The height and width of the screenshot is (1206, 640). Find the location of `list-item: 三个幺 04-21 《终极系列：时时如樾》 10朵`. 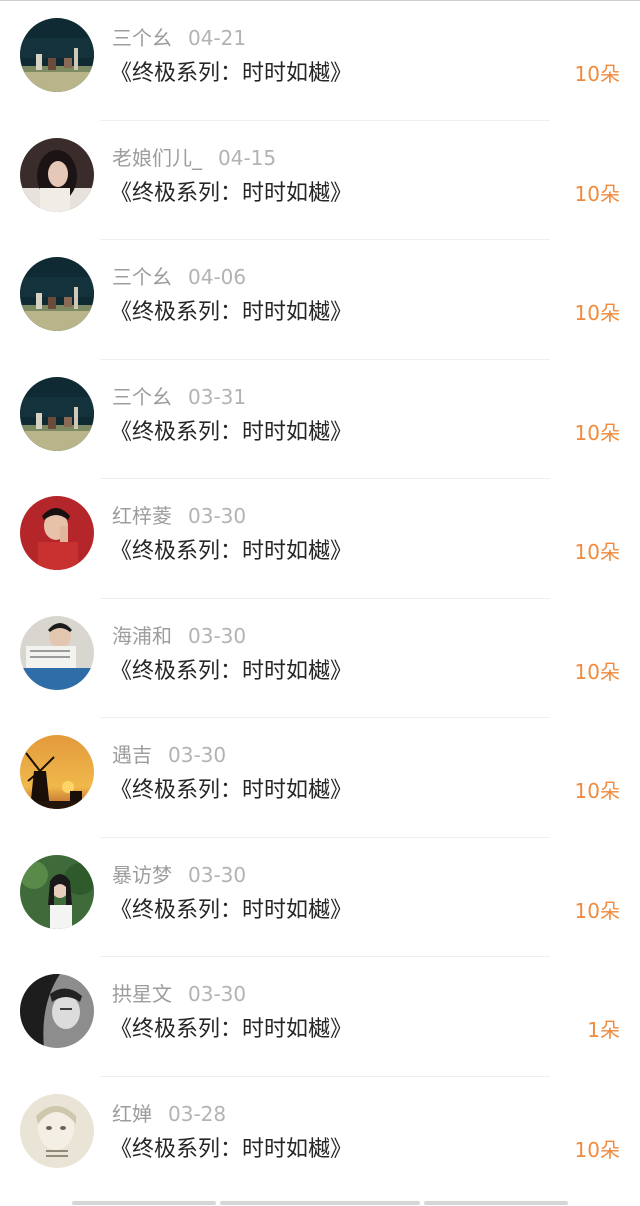

list-item: 三个幺 04-21 《终极系列：时时如樾》 10朵 is located at coordinates (320, 61).